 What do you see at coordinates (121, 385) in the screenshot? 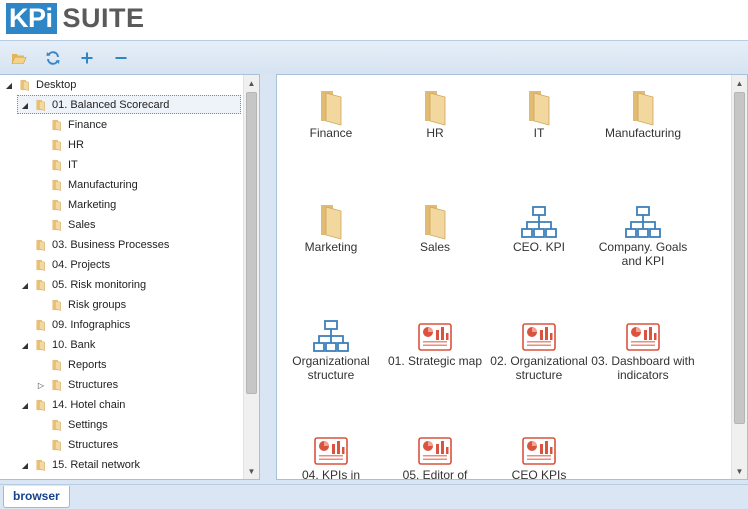
I see `tree-item: ▷ Structures` at bounding box center [121, 385].